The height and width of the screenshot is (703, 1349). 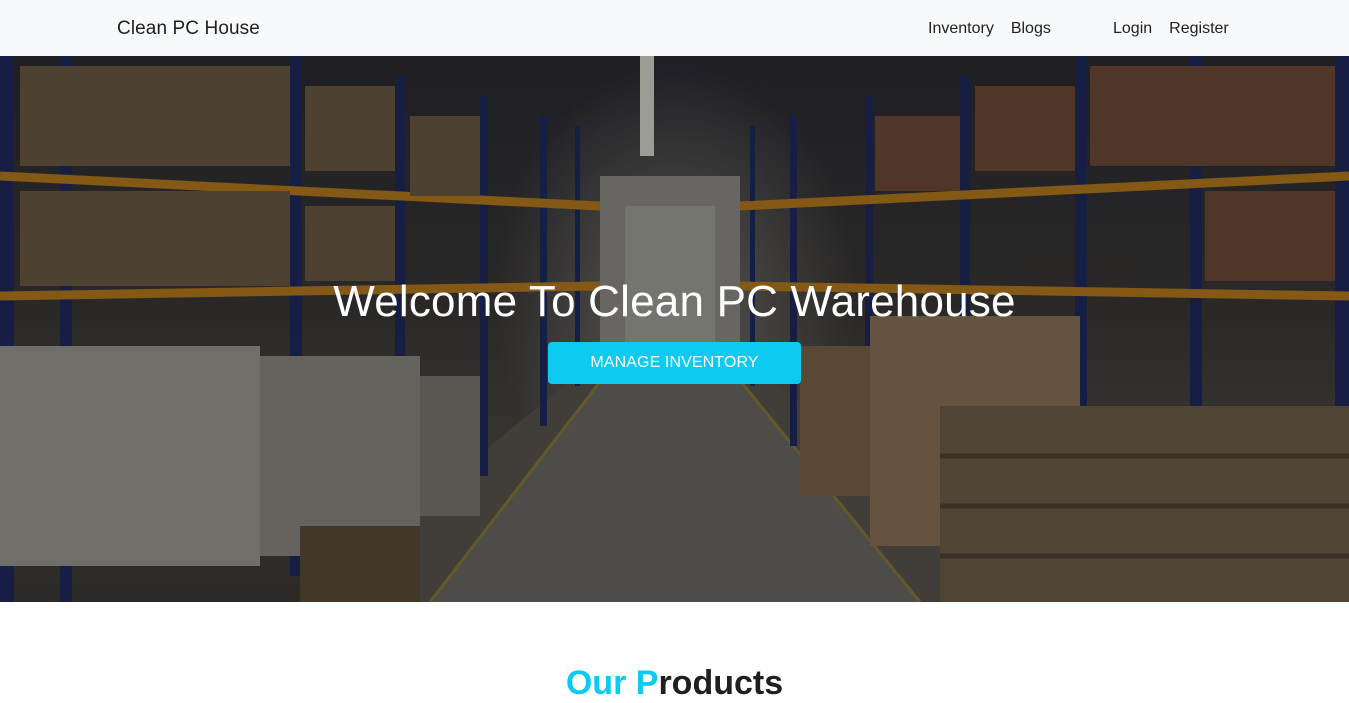 What do you see at coordinates (961, 29) in the screenshot?
I see `nav-link-inventory: Inventory` at bounding box center [961, 29].